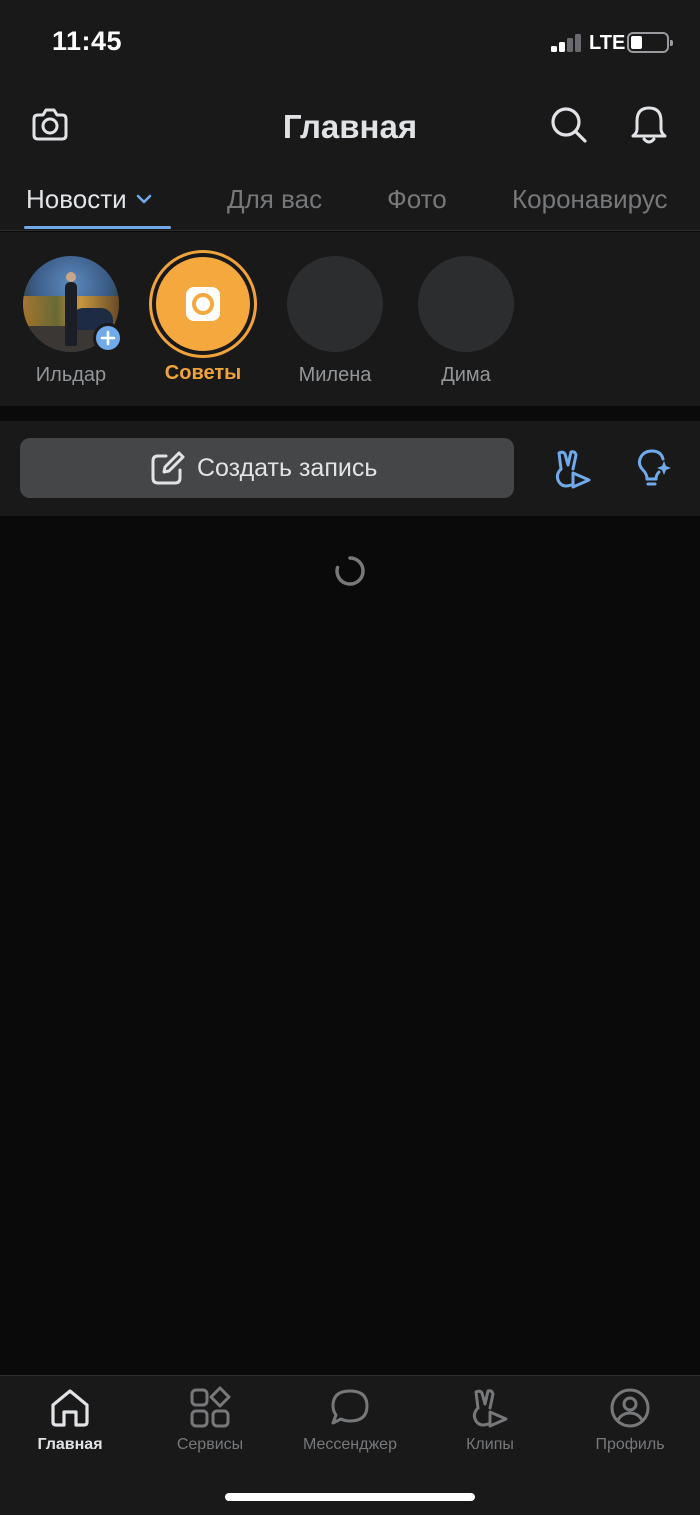 The width and height of the screenshot is (700, 1515). What do you see at coordinates (335, 375) in the screenshot?
I see `story-name: Милена` at bounding box center [335, 375].